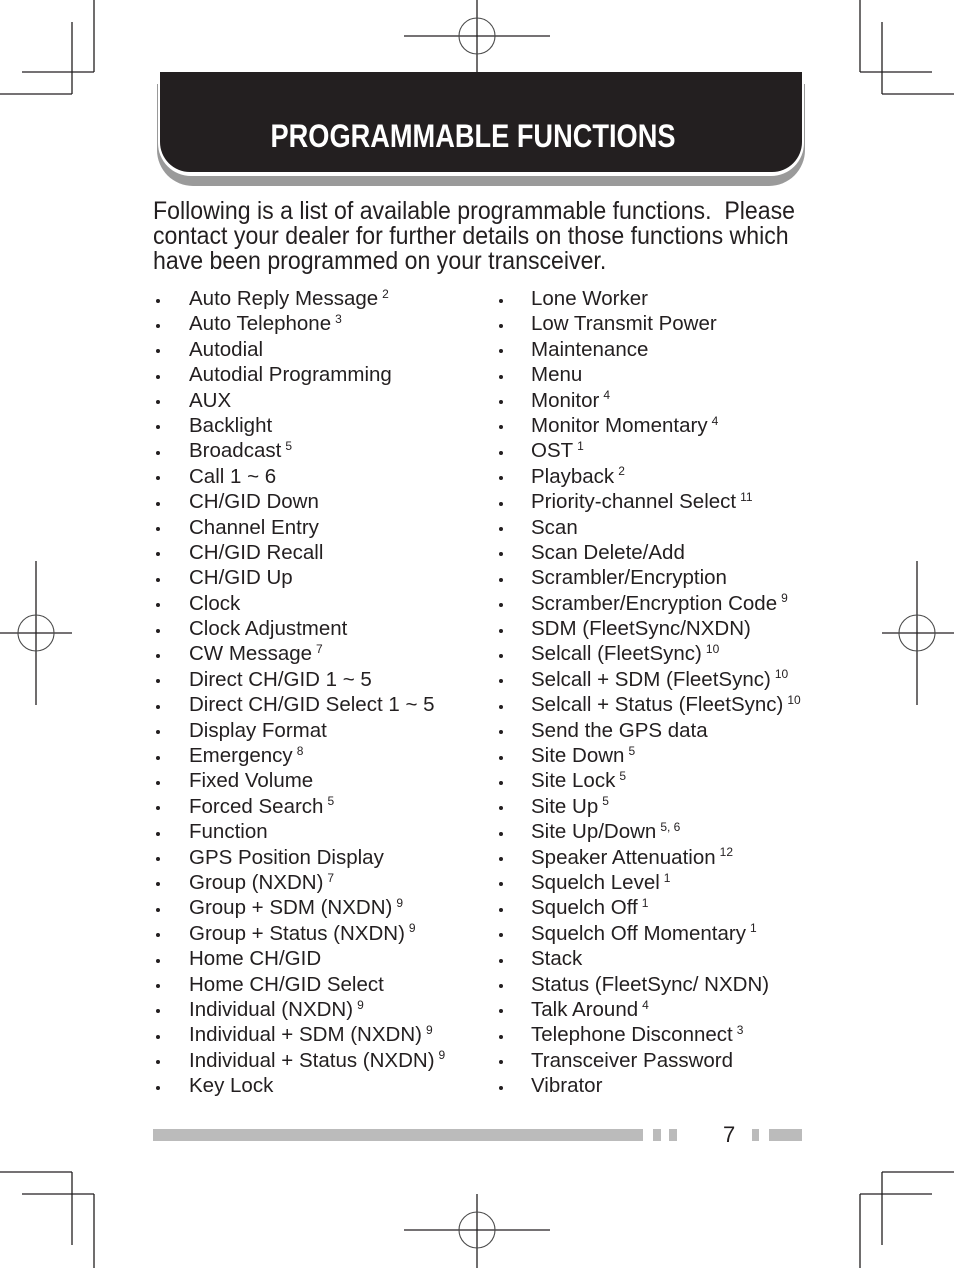 This screenshot has width=954, height=1268. What do you see at coordinates (648, 831) in the screenshot?
I see `list-item: Site Up/Down 5, 6` at bounding box center [648, 831].